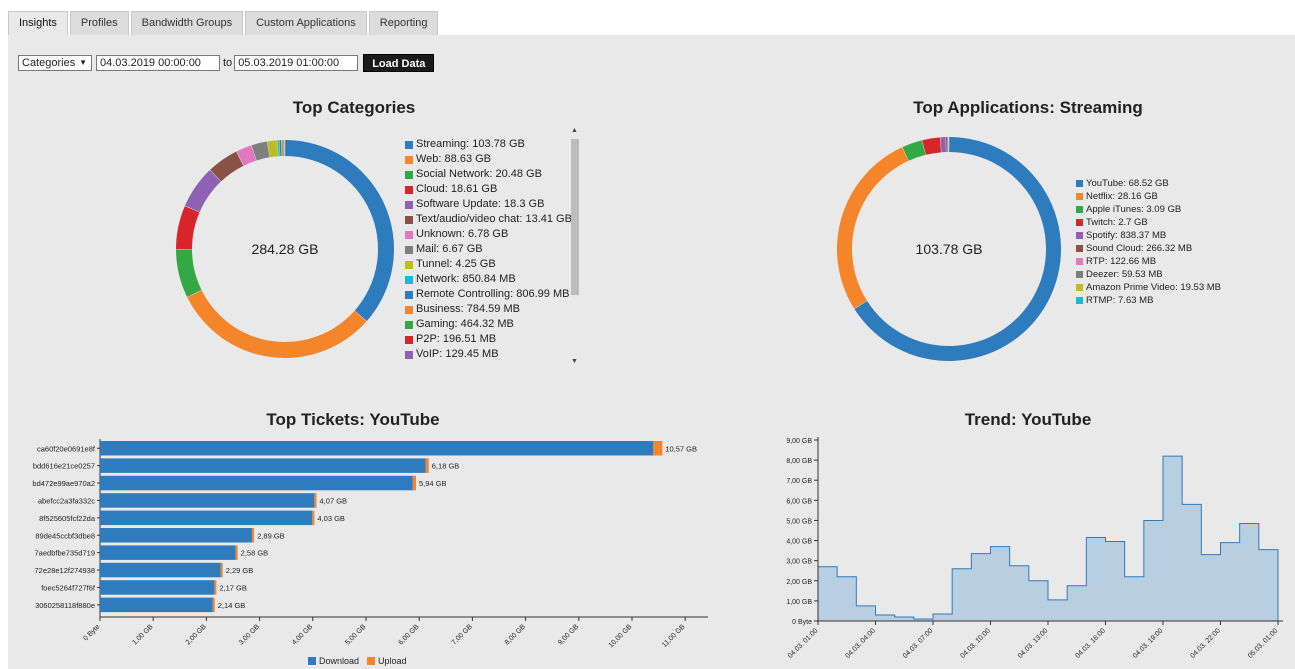 Image resolution: width=1295 pixels, height=669 pixels. I want to click on legend-item: Amazon Prime Video: 19.53 MB, so click(1148, 287).